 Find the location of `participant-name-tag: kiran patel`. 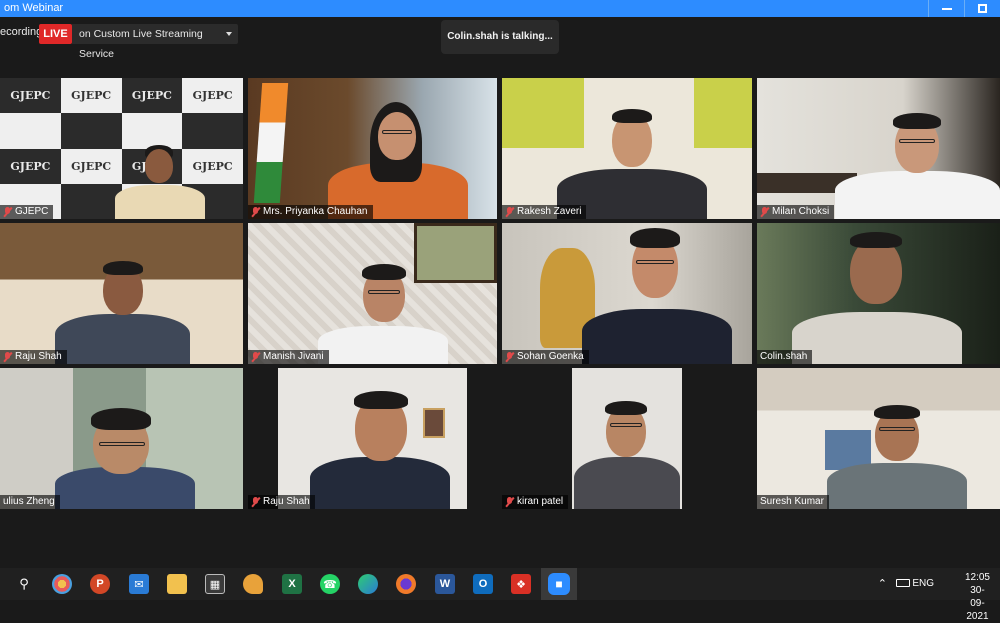

participant-name-tag: kiran patel is located at coordinates (535, 502).